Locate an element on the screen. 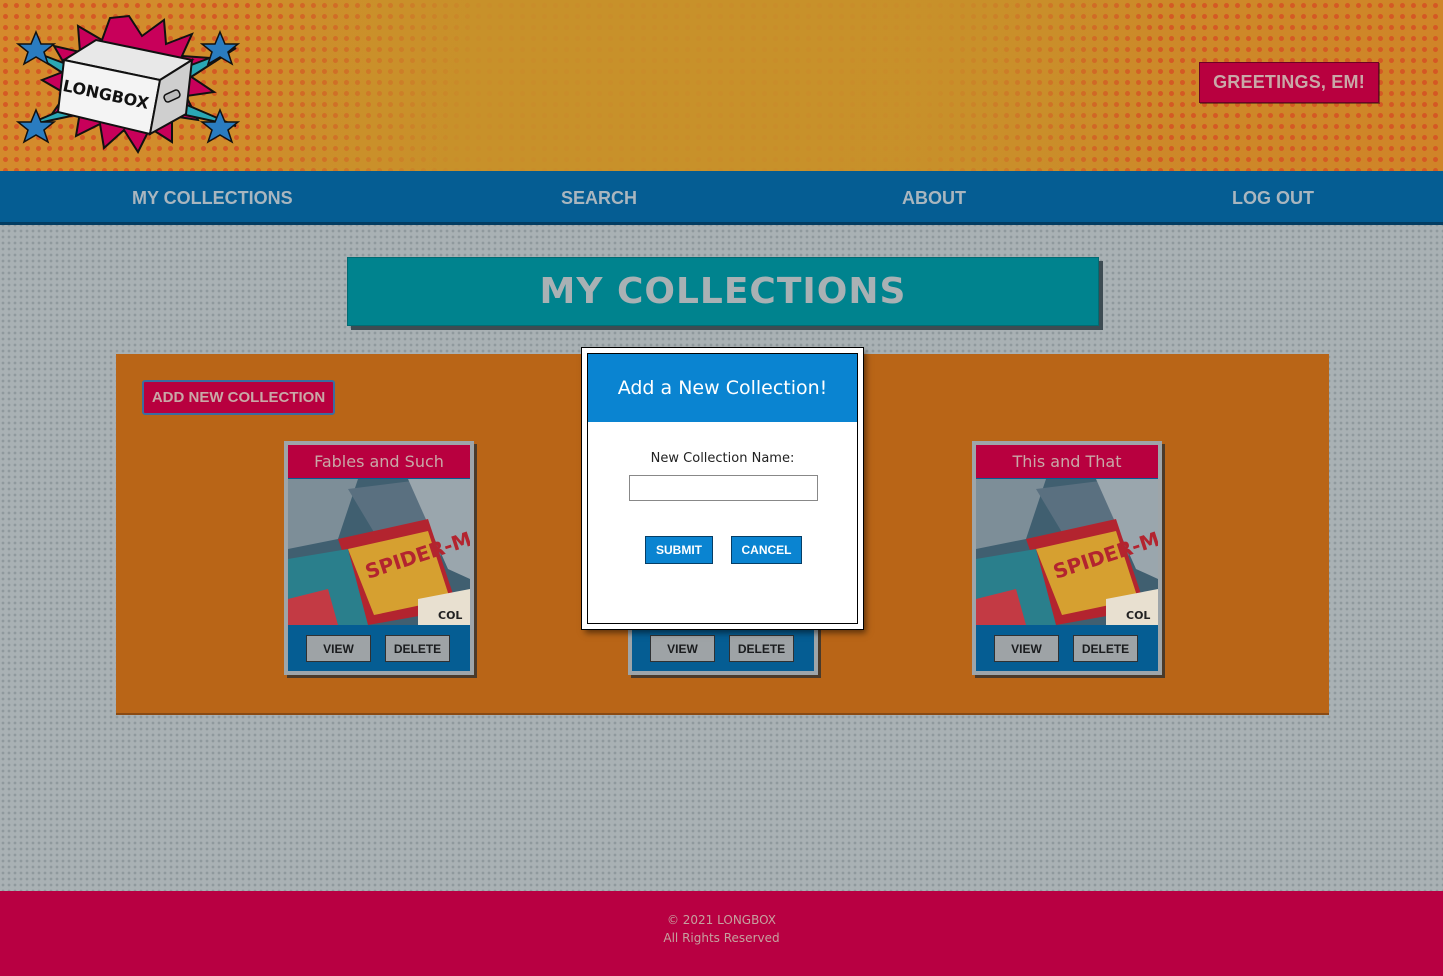  collection-card: This and That SPIDER-MAN COL VIEW DELETE is located at coordinates (1067, 558).